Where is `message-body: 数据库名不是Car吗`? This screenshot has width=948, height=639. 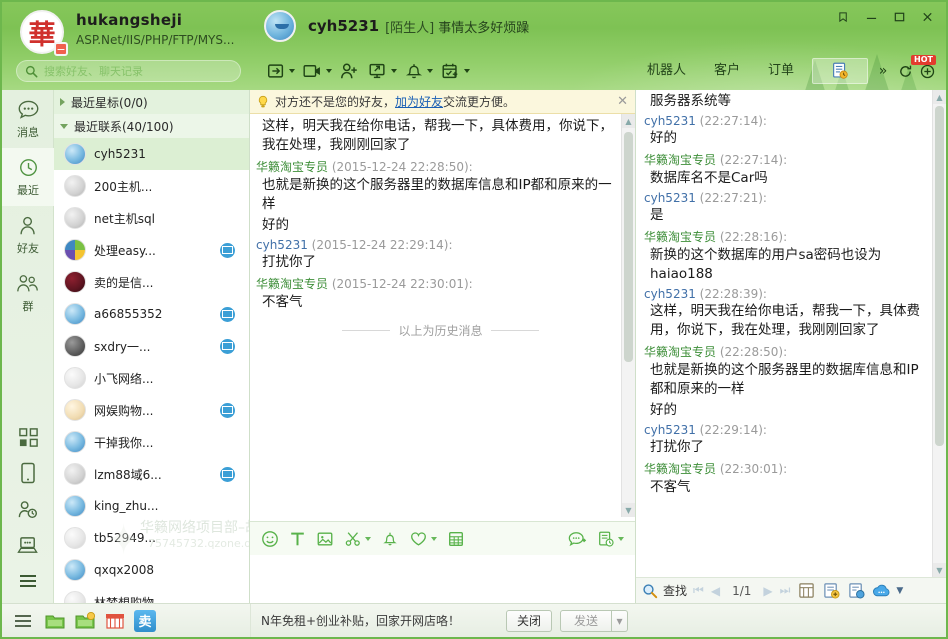 message-body: 数据库名不是Car吗 is located at coordinates (788, 178).